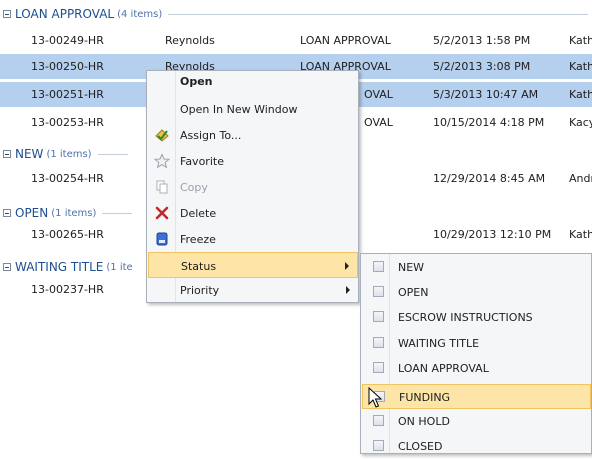 Image resolution: width=592 pixels, height=459 pixels. What do you see at coordinates (190, 40) in the screenshot?
I see `cell-name: Reynolds` at bounding box center [190, 40].